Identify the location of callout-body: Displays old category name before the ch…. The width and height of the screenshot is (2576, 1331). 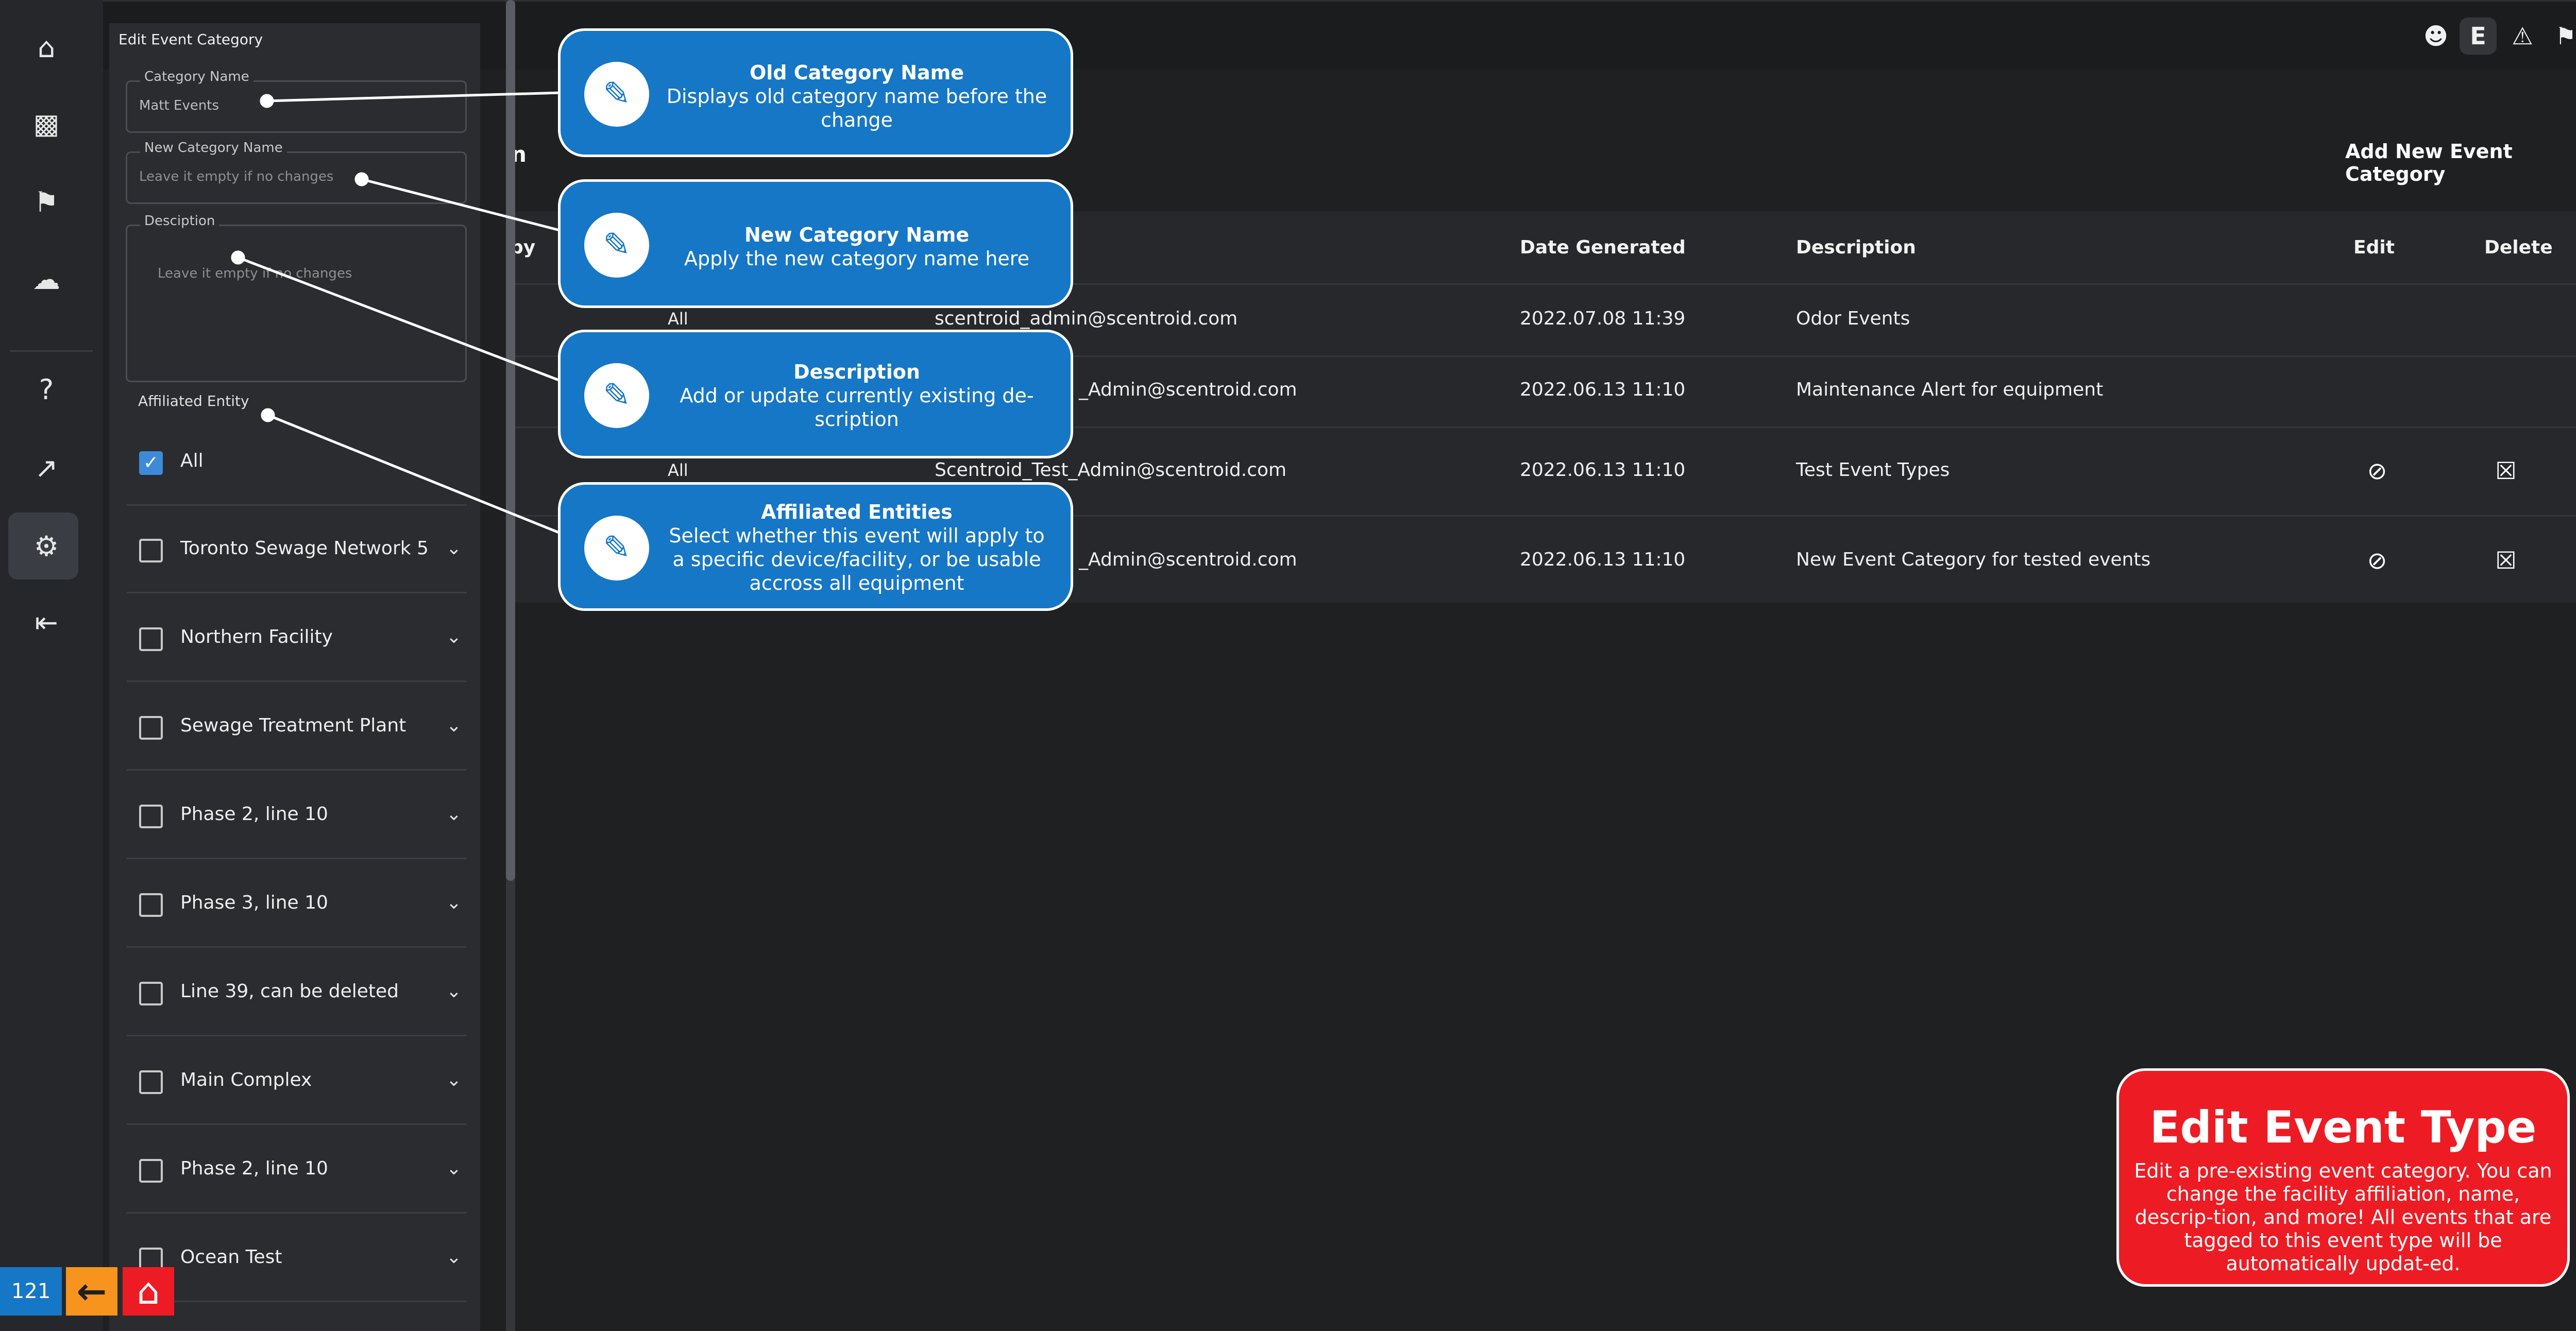
(856, 108).